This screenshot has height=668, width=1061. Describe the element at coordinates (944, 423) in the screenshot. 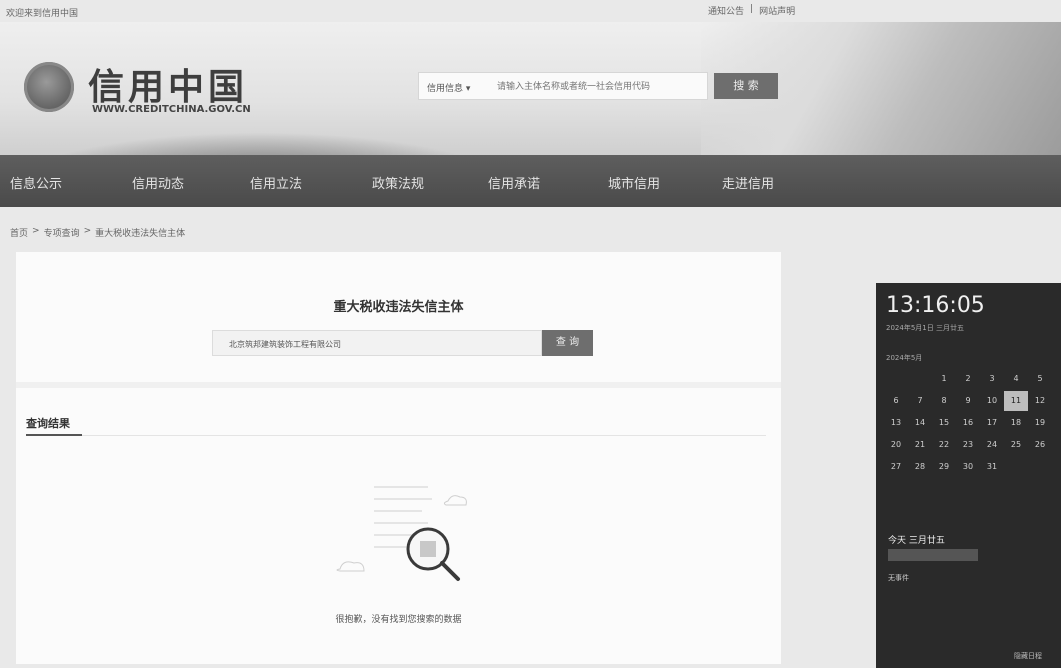

I see `calendar-day: 15` at that location.